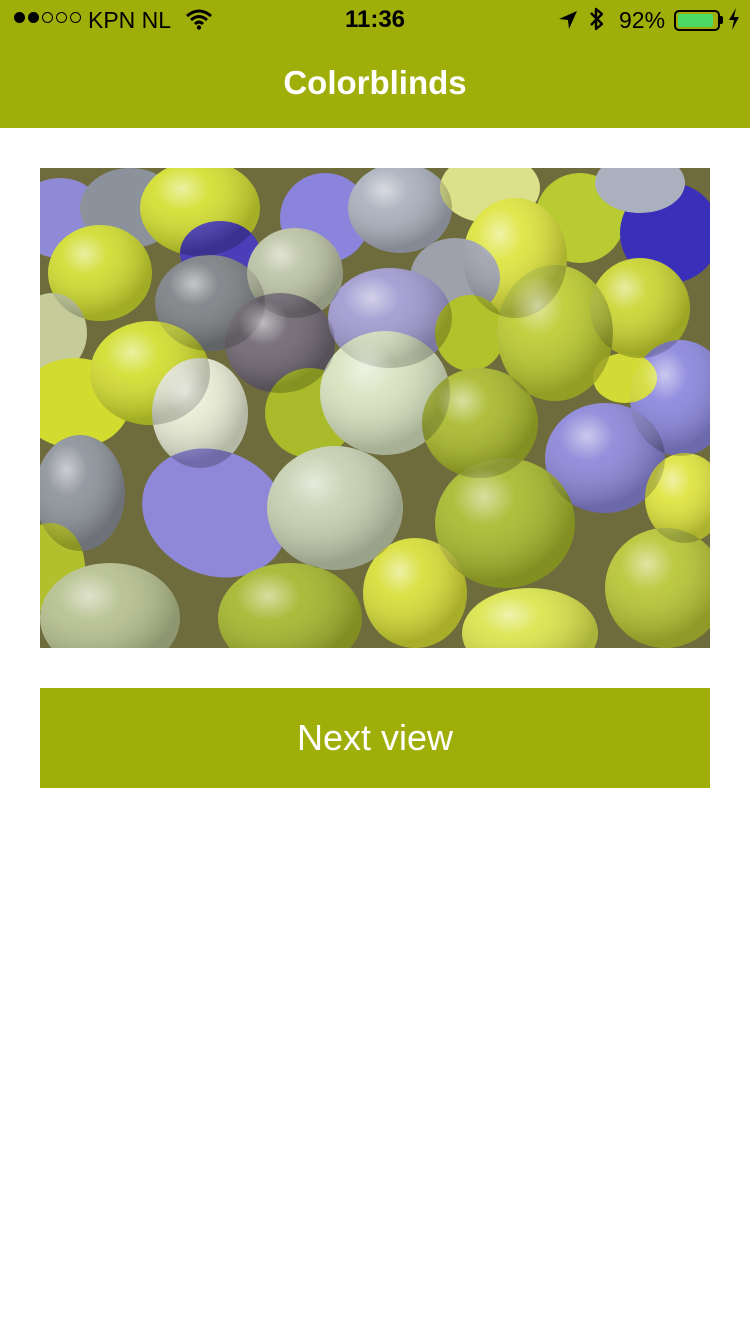 This screenshot has width=750, height=1334. Describe the element at coordinates (375, 738) in the screenshot. I see `next-view-button: Next view` at that location.